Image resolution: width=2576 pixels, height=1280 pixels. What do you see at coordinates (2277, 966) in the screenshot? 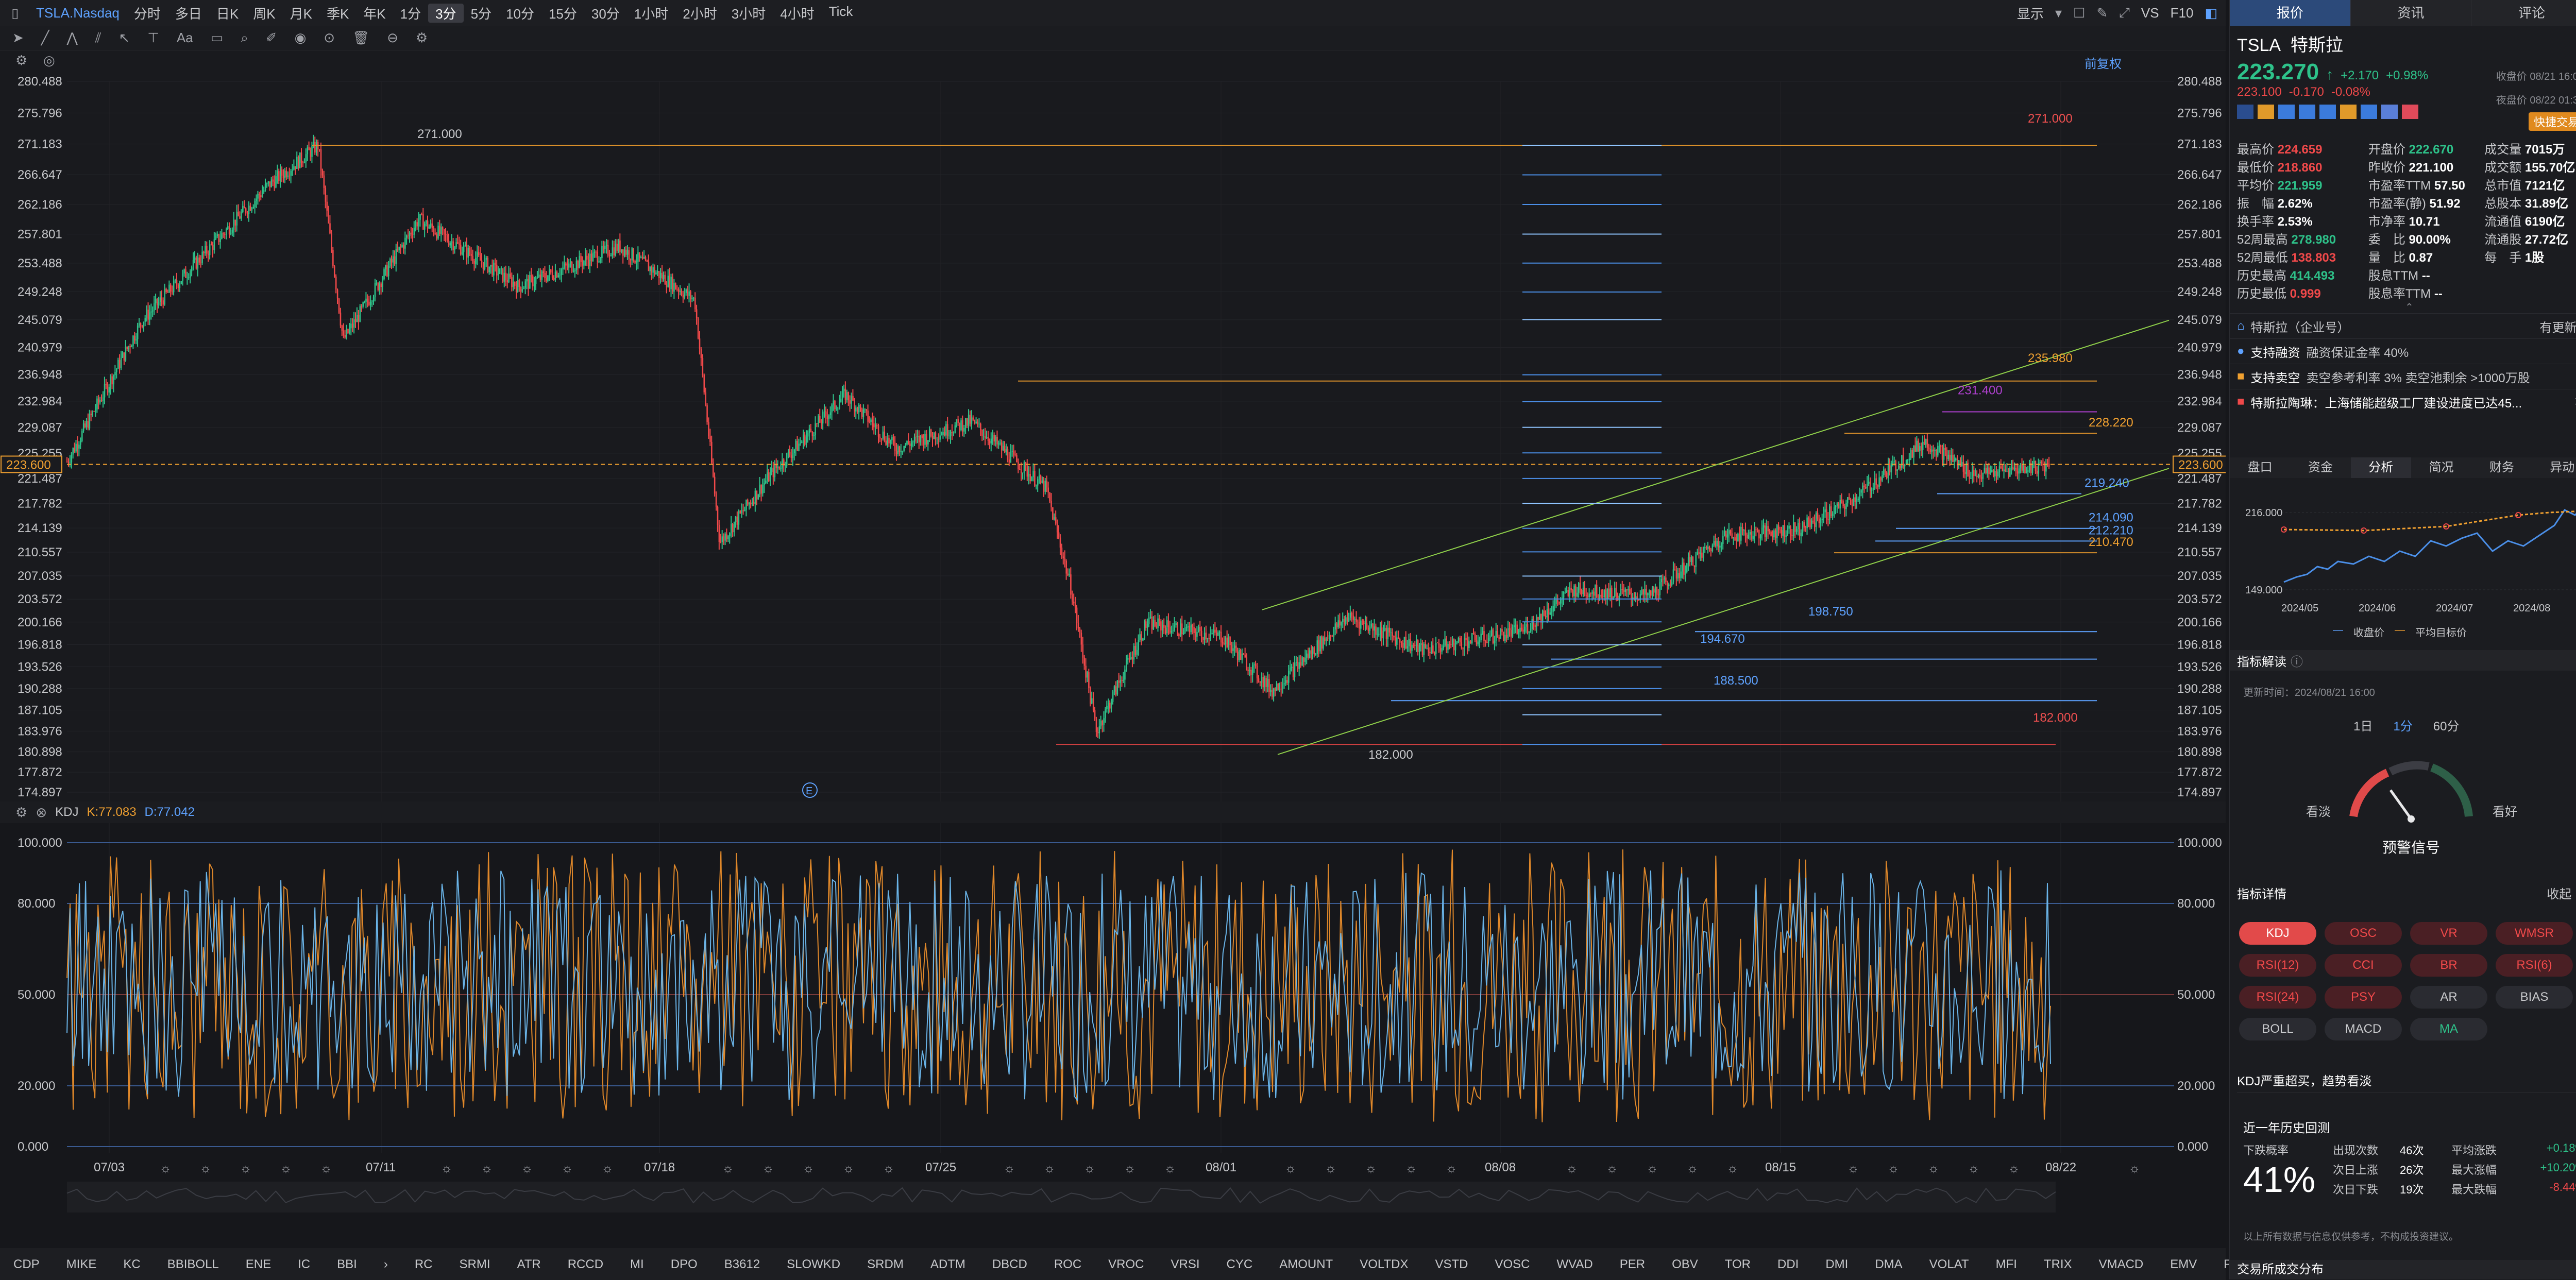
I see `indicator-chip: RSI(12)` at bounding box center [2277, 966].